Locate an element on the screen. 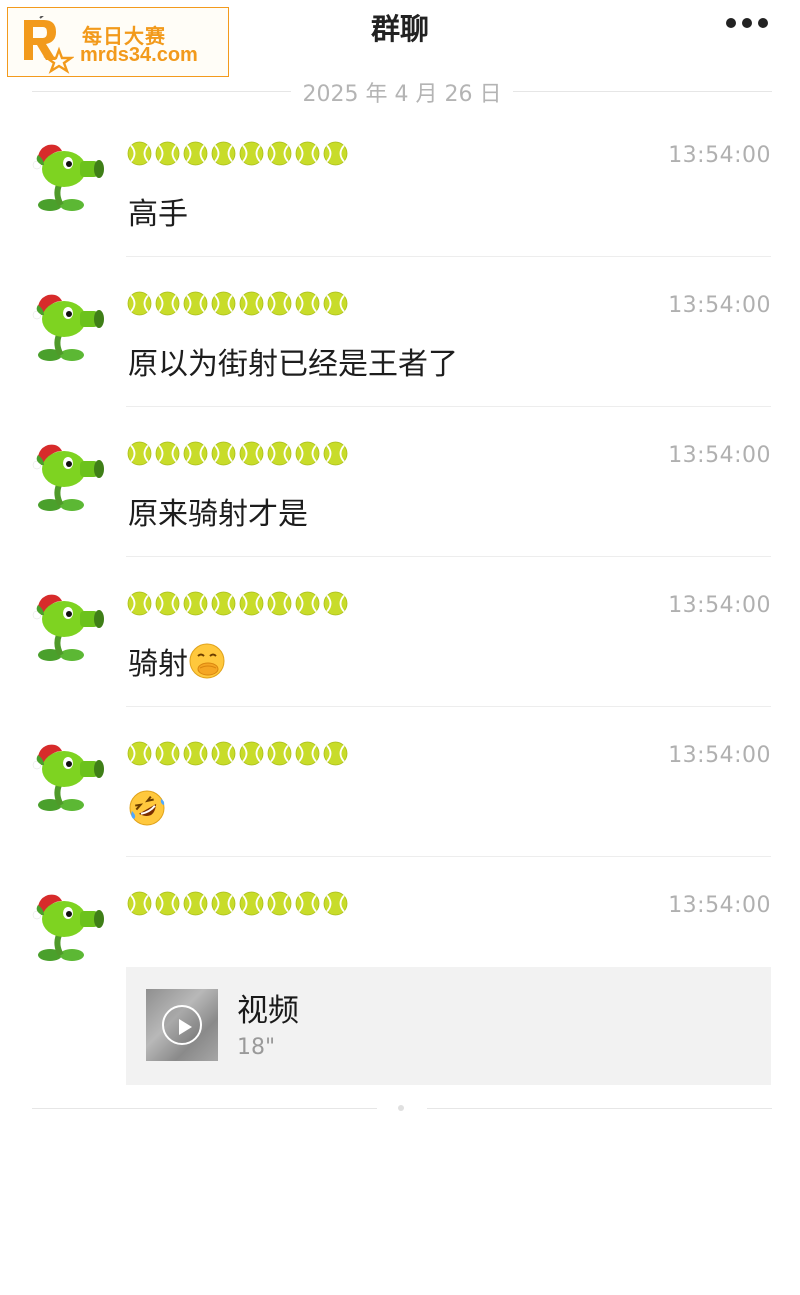 The image size is (800, 1295). message-text-content: 高手 is located at coordinates (158, 214).